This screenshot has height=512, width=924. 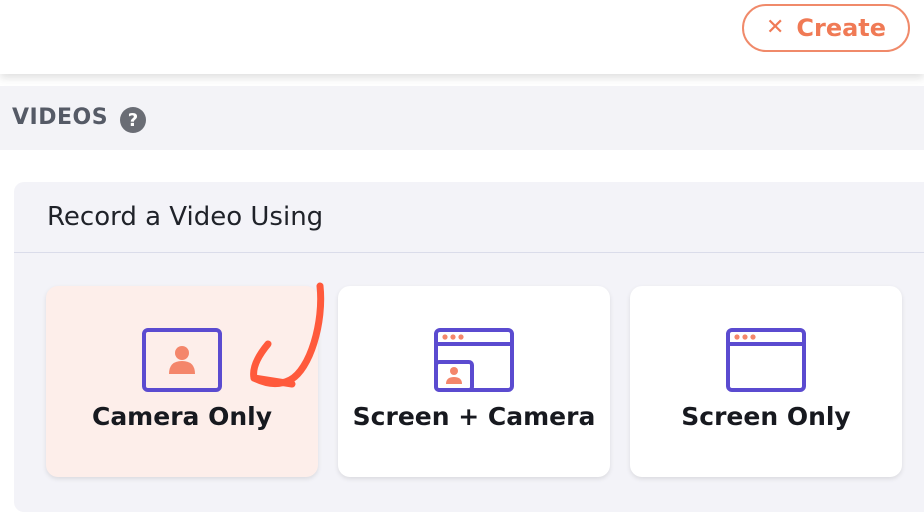 What do you see at coordinates (285, 340) in the screenshot?
I see `curved-arrow-icon` at bounding box center [285, 340].